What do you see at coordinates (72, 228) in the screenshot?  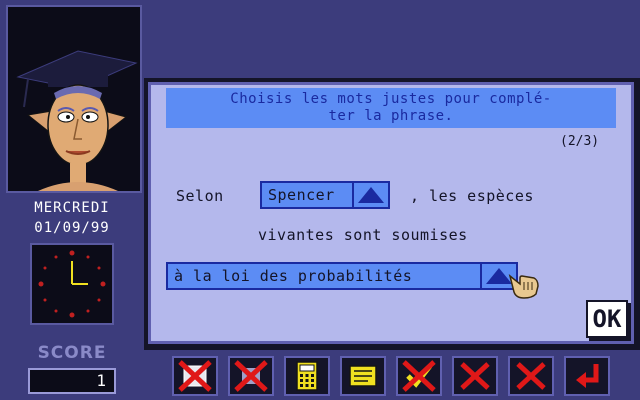 I see `date-label: 01/09/99` at bounding box center [72, 228].